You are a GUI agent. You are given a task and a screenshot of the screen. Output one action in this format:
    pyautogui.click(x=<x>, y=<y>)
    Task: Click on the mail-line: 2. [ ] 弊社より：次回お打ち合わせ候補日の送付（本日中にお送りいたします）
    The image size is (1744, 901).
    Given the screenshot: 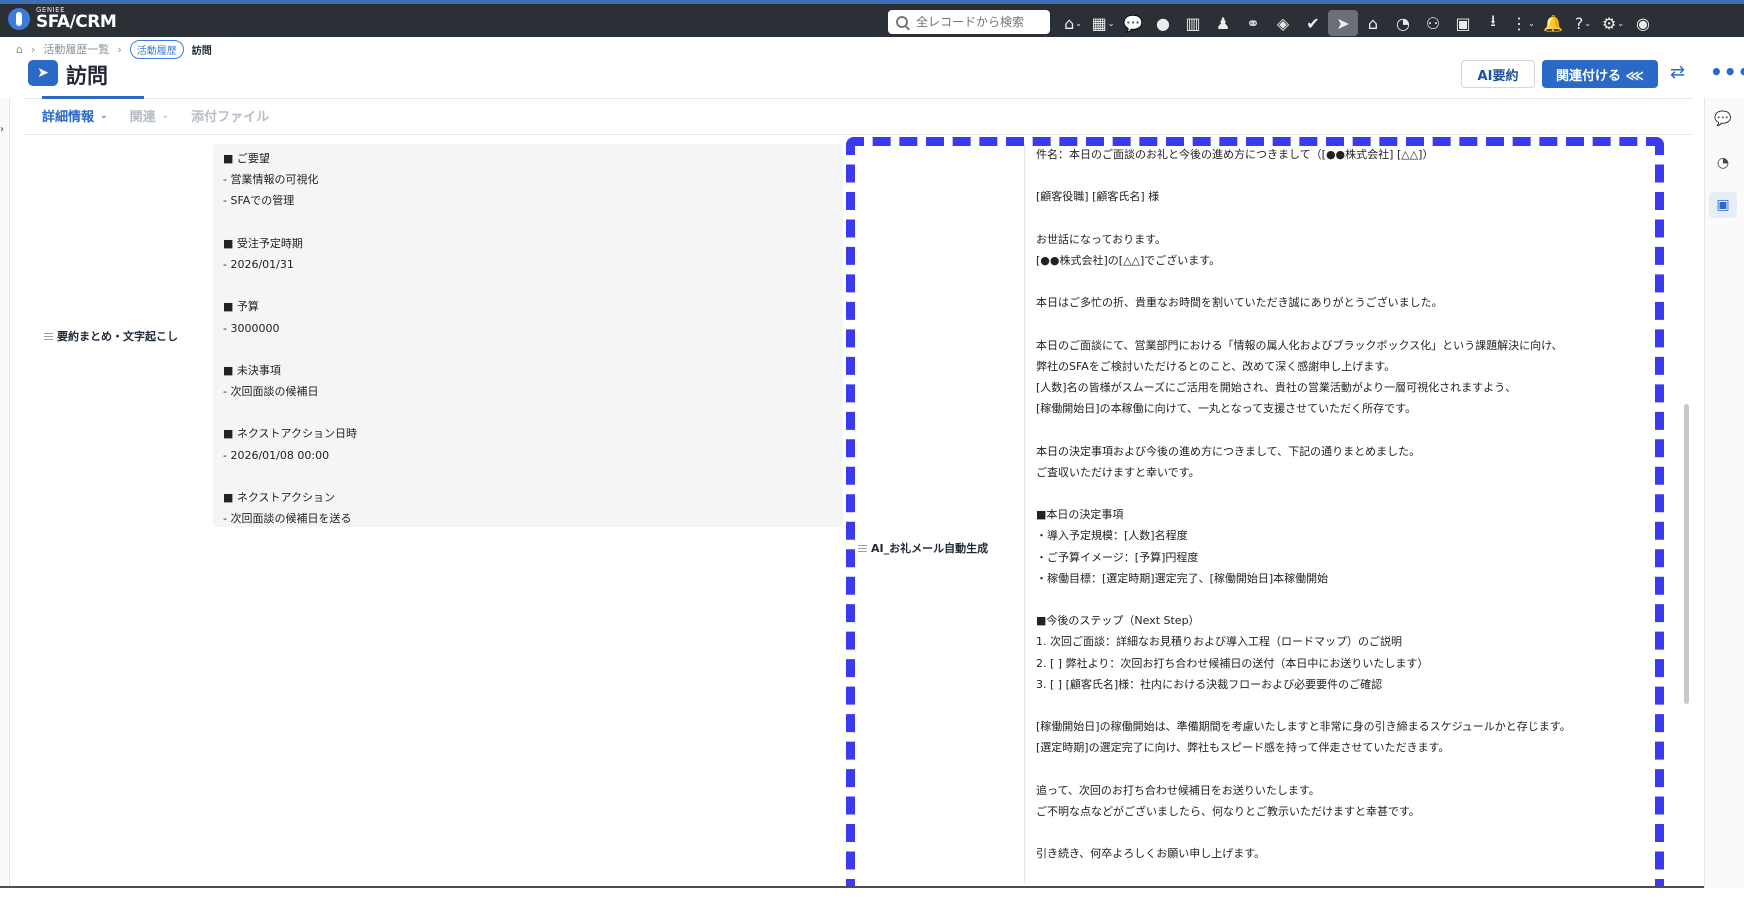 What is the action you would take?
    pyautogui.click(x=1232, y=663)
    